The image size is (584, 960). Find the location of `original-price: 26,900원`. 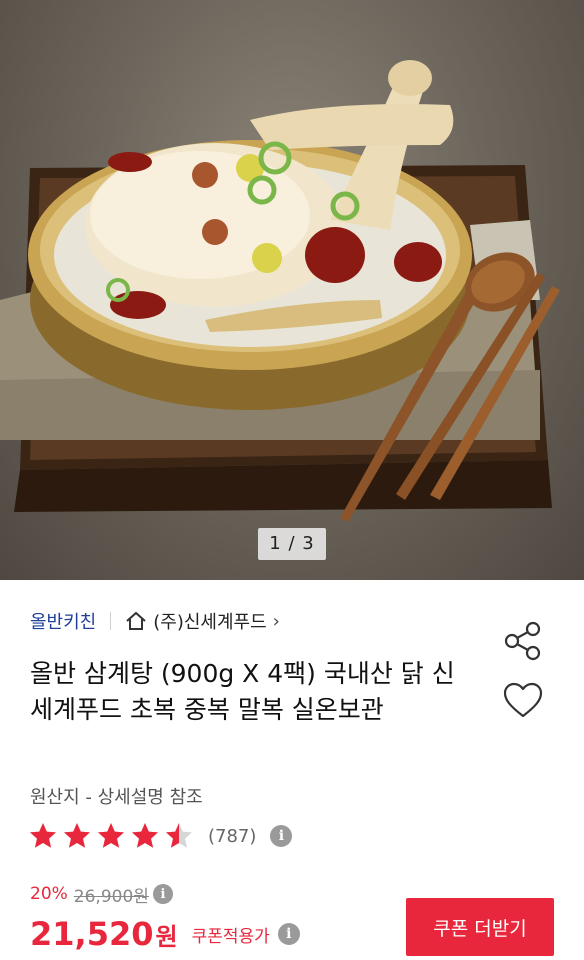

original-price: 26,900원 is located at coordinates (111, 896).